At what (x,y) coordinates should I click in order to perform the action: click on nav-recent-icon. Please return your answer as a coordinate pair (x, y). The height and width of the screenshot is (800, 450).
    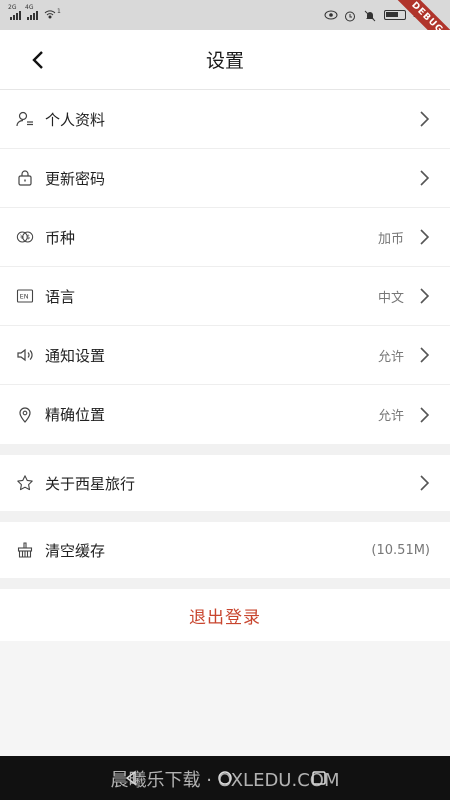
    Looking at the image, I should click on (319, 778).